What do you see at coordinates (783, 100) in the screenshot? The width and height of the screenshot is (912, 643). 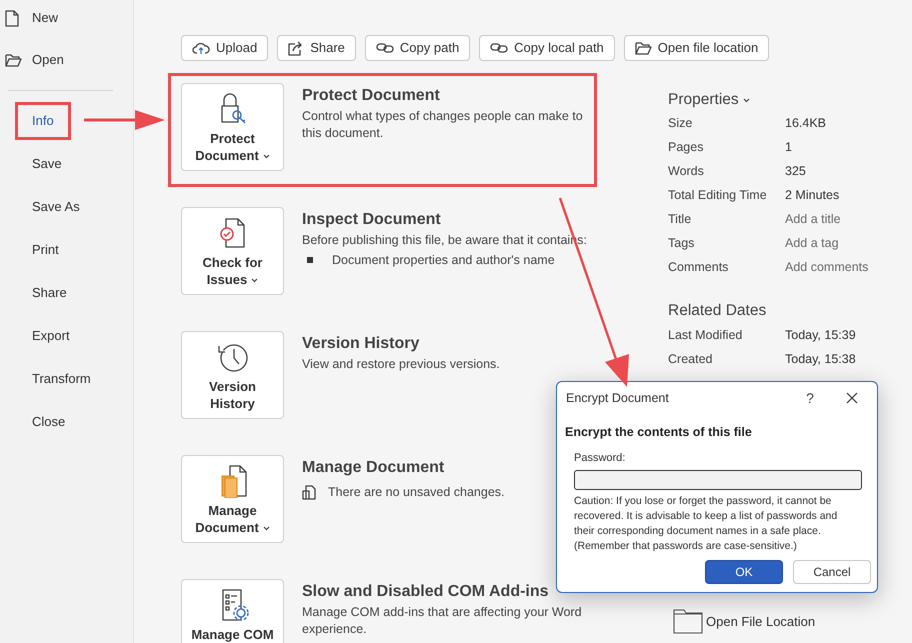 I see `properties-heading: Properties` at bounding box center [783, 100].